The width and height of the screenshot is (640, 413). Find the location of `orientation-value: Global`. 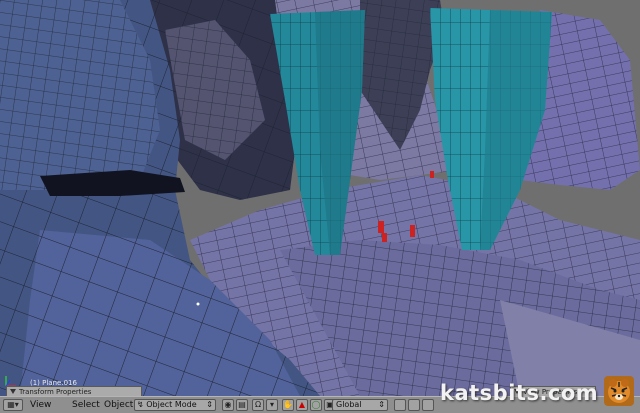

orientation-value: Global is located at coordinates (349, 404).